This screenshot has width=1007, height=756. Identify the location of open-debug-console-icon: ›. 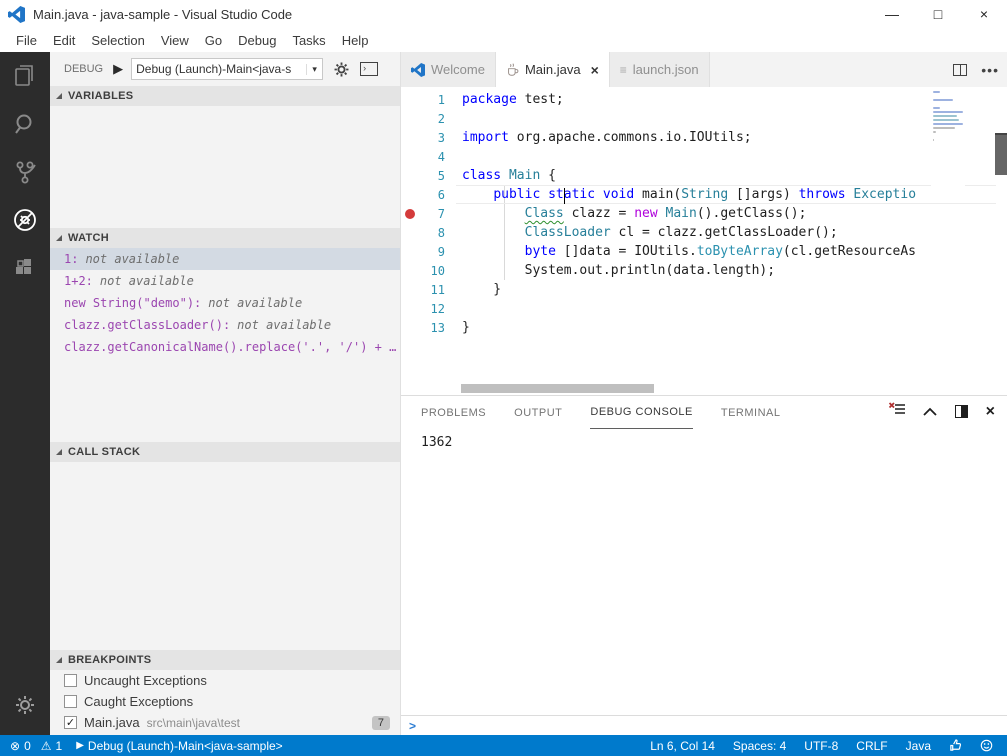
(369, 69).